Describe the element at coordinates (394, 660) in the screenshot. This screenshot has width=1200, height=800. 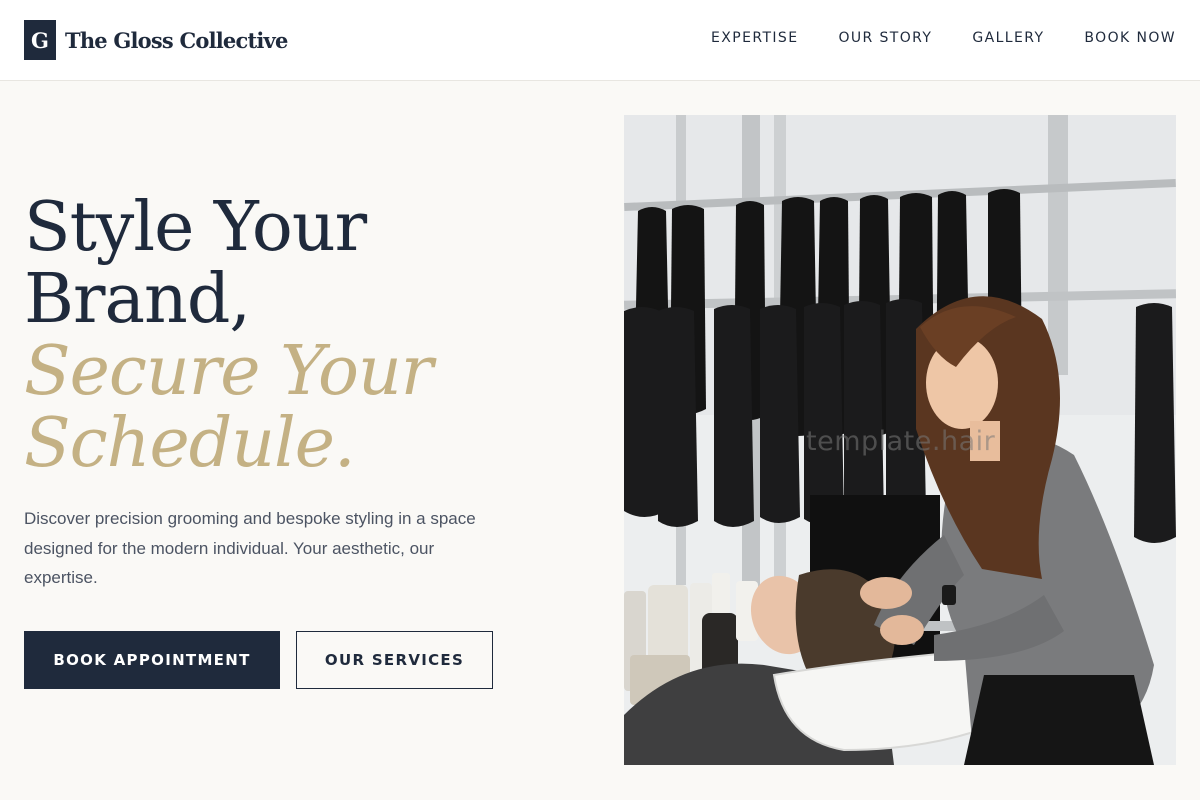
I see `our-services-button: OUR SERVICES` at that location.